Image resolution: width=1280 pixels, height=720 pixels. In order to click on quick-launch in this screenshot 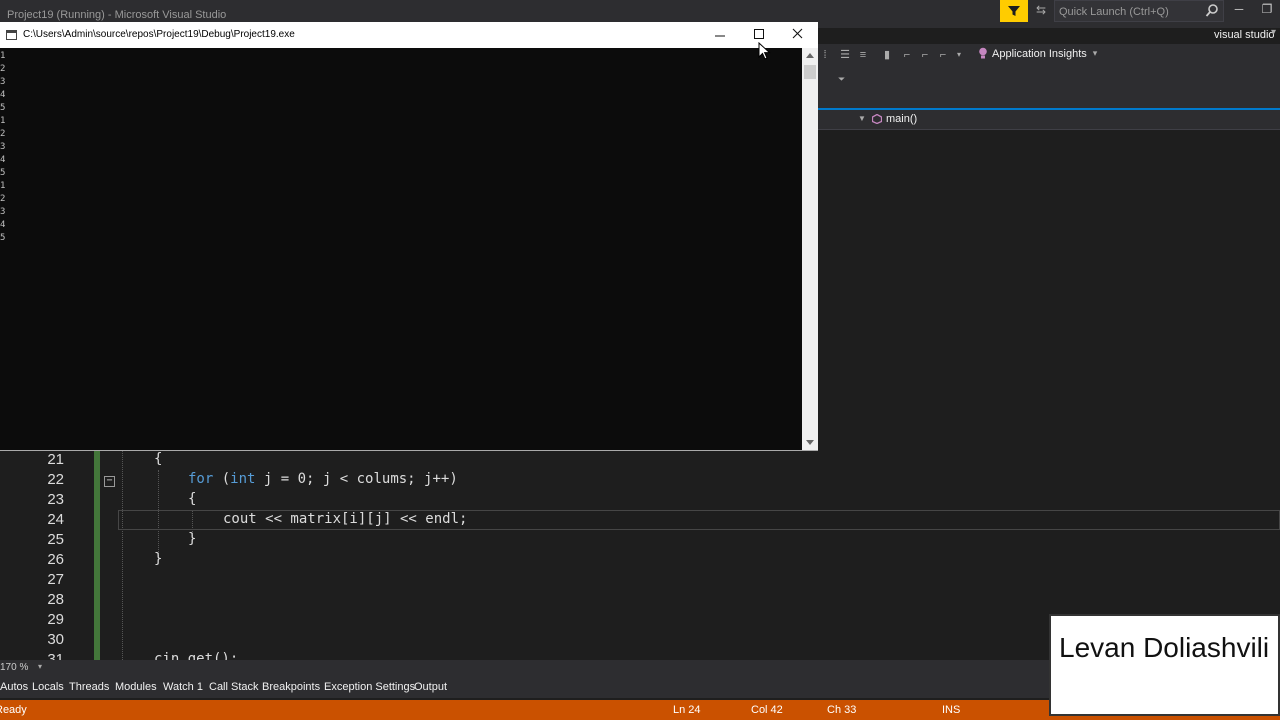, I will do `click(1139, 11)`.